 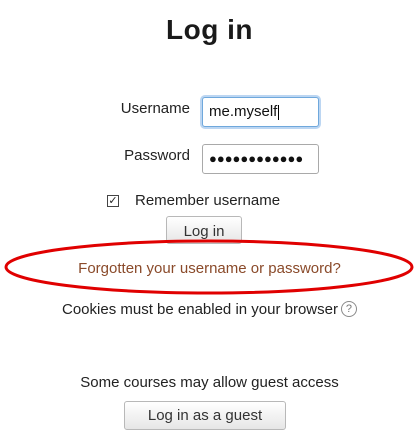 I want to click on highlight-ellipse, so click(x=209, y=267).